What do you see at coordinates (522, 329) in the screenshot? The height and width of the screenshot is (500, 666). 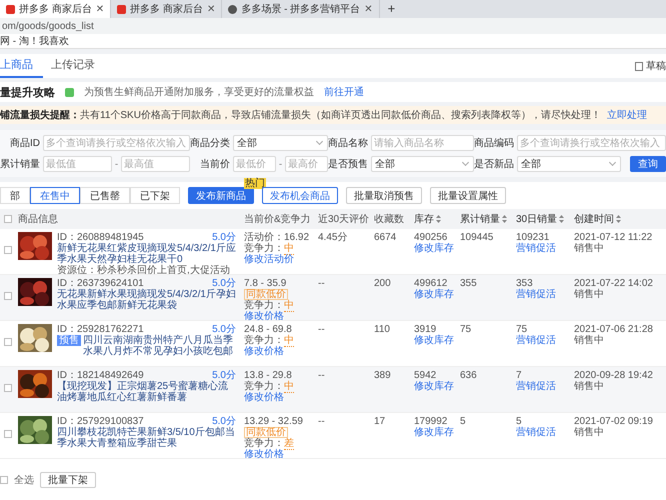 I see `sales-30-cell-text: 75` at bounding box center [522, 329].